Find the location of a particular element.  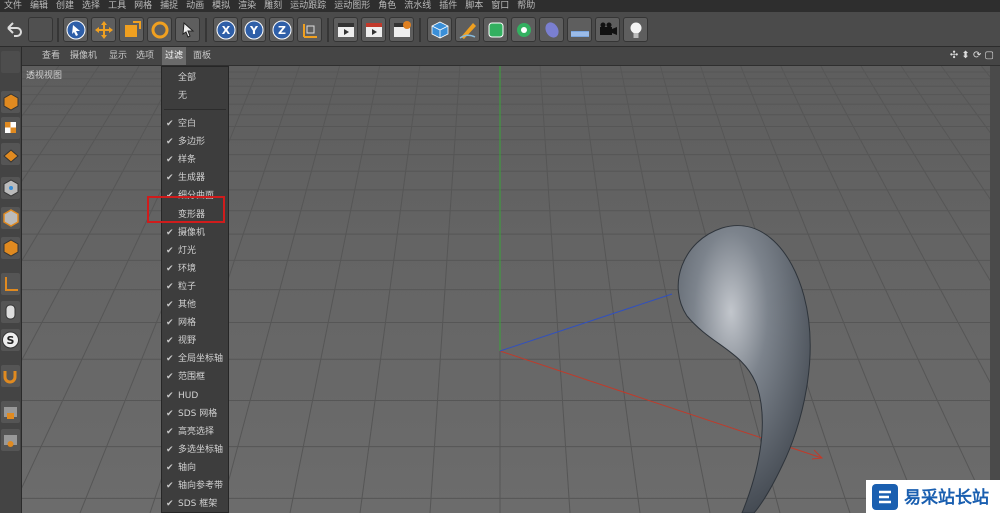

edges-mode-button is located at coordinates (10, 218).